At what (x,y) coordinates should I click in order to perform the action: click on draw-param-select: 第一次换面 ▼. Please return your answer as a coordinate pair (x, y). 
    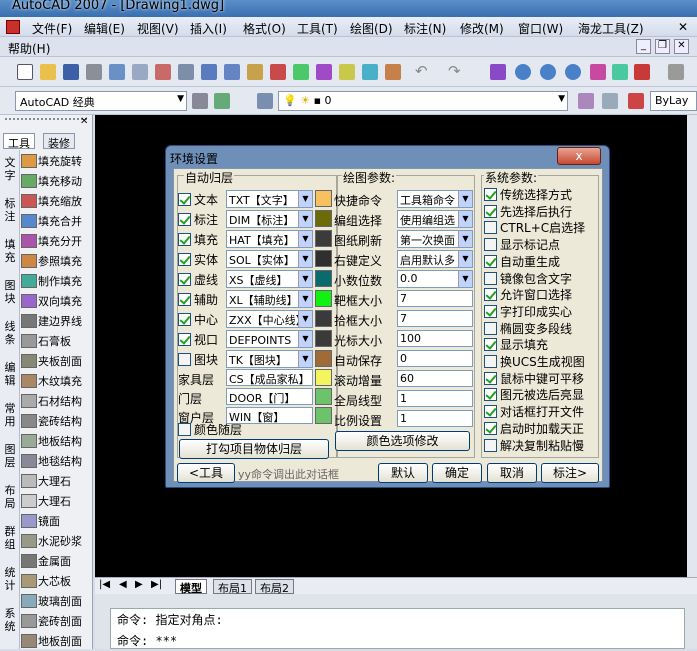
    Looking at the image, I should click on (435, 239).